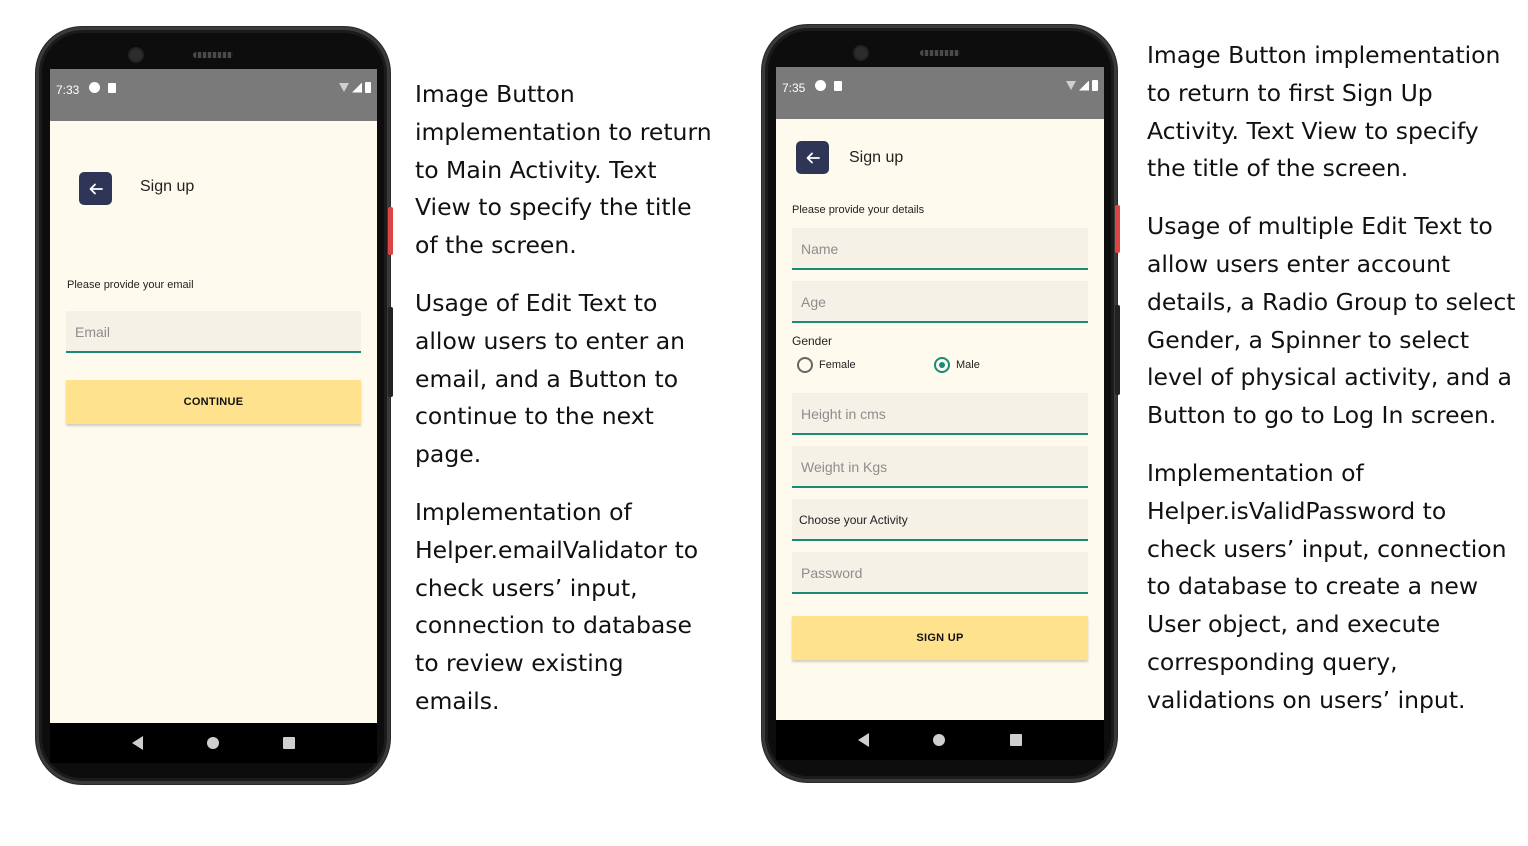 The width and height of the screenshot is (1528, 846). What do you see at coordinates (213, 332) in the screenshot?
I see `email-field: Email` at bounding box center [213, 332].